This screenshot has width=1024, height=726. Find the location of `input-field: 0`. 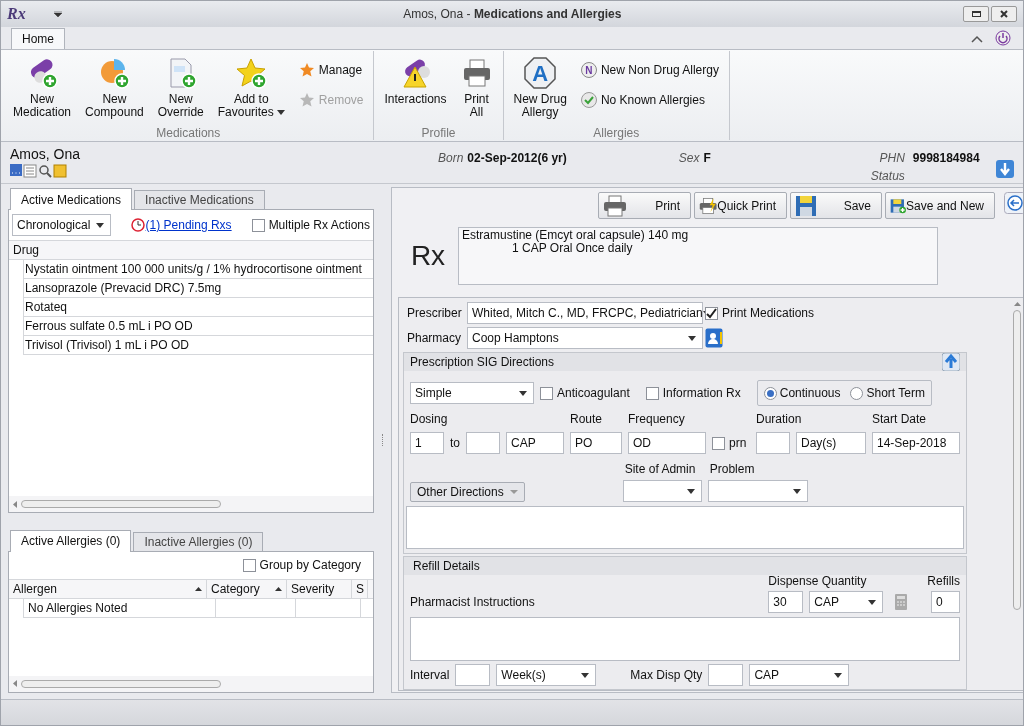

input-field: 0 is located at coordinates (945, 602).